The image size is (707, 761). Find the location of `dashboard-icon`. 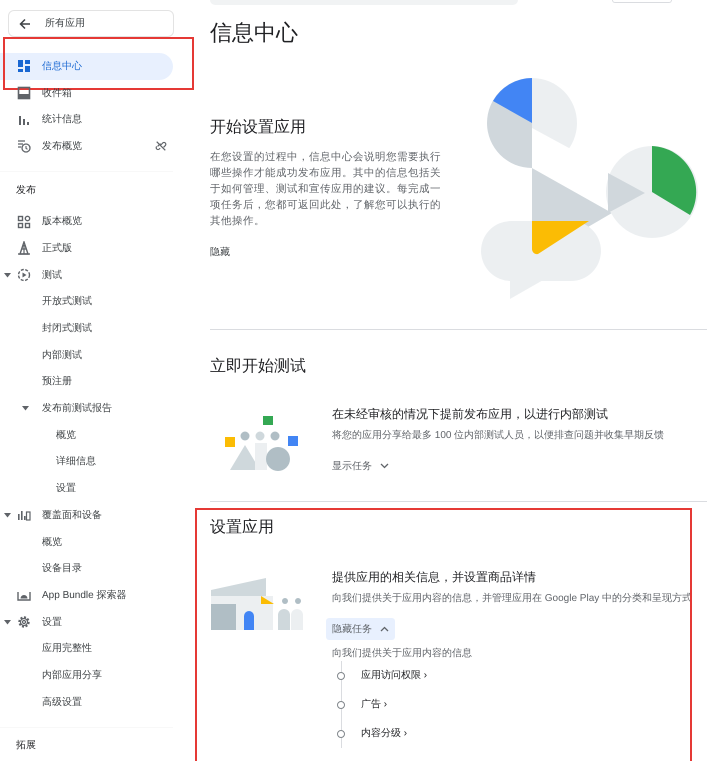

dashboard-icon is located at coordinates (24, 66).